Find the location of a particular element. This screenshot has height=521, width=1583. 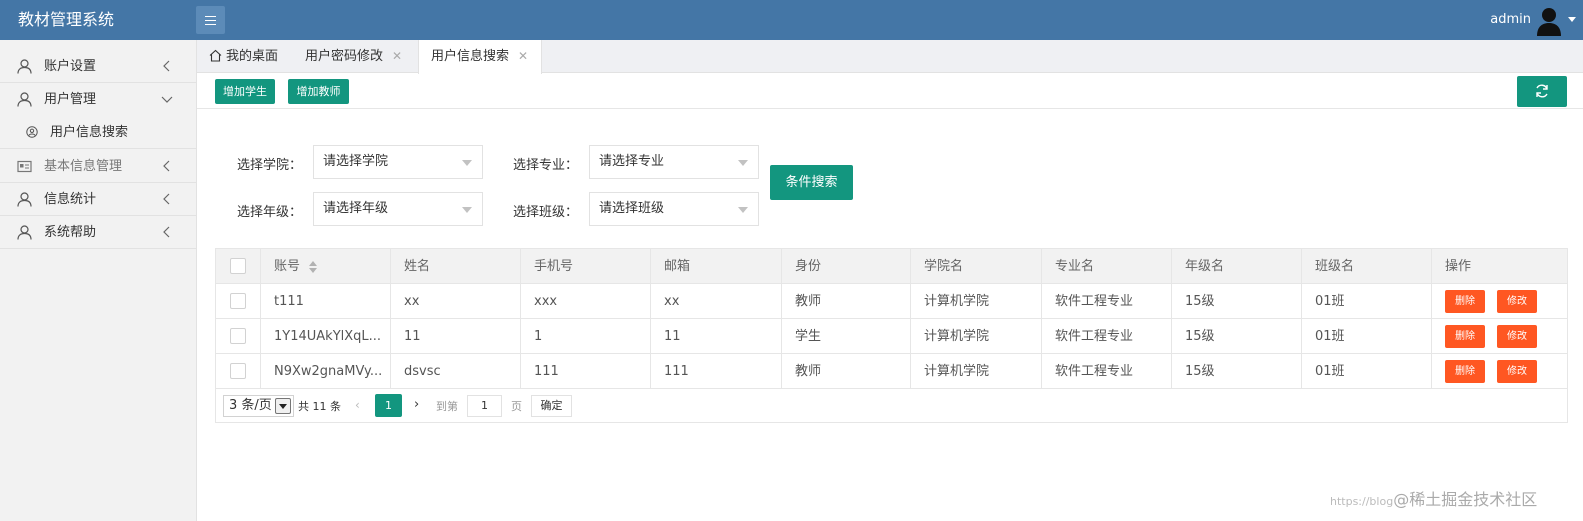

tab-user-search: 用户信息搜索 ✕ is located at coordinates (480, 57).